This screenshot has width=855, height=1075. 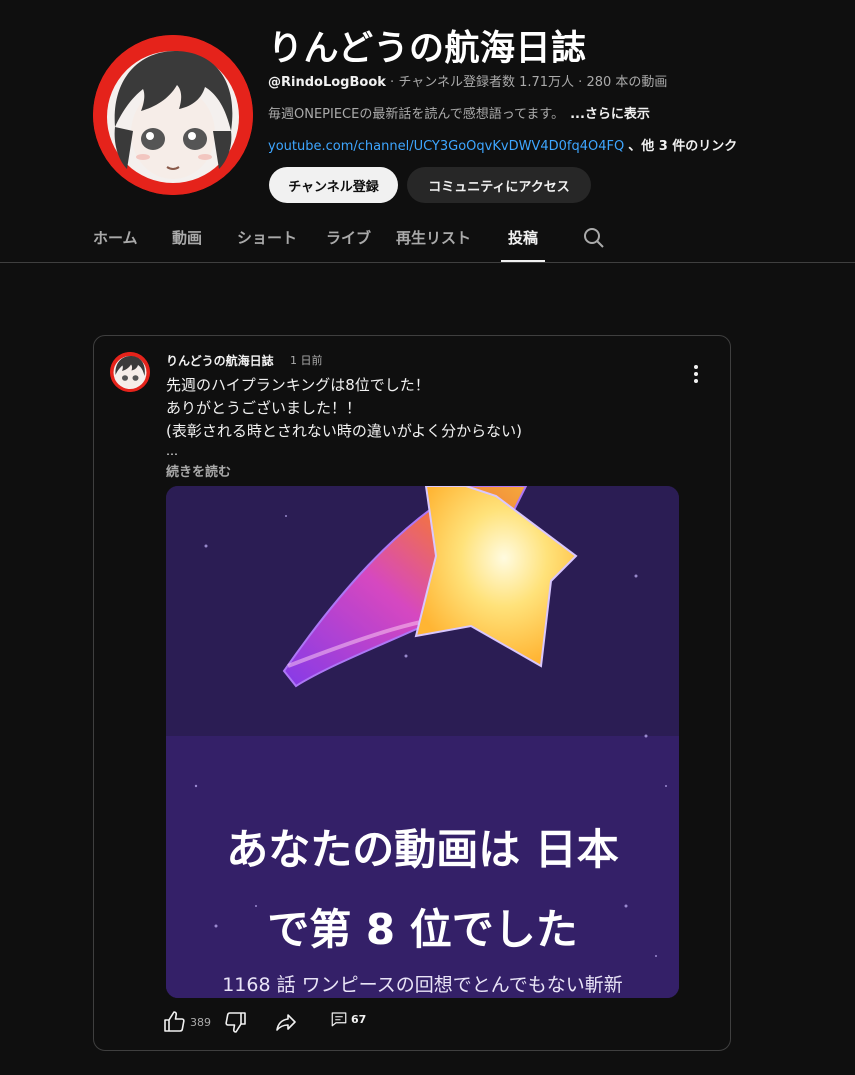 I want to click on read-more-link: 続きを読む, so click(x=198, y=470).